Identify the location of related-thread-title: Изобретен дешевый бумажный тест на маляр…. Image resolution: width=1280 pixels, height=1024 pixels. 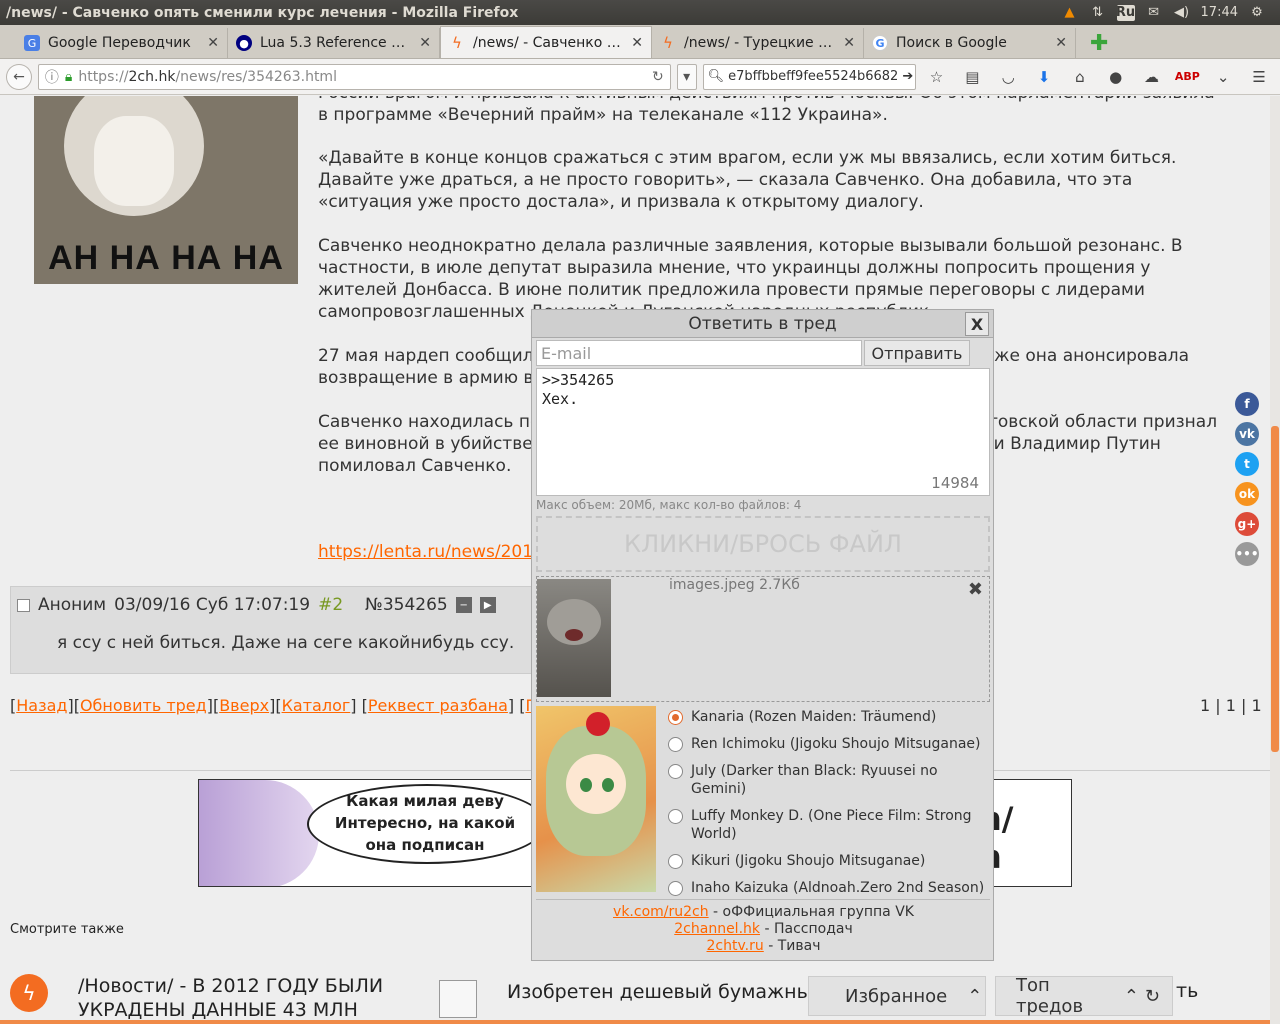
(657, 999).